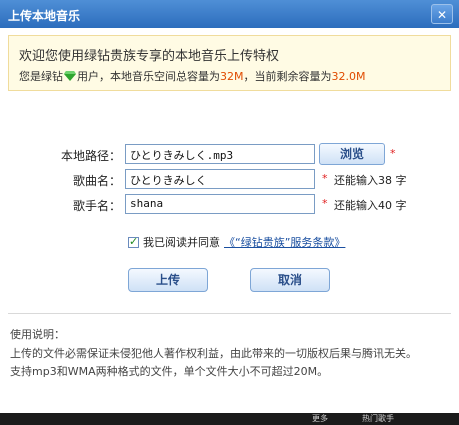 The image size is (459, 425). Describe the element at coordinates (320, 418) in the screenshot. I see `background-more-text: 更多` at that location.